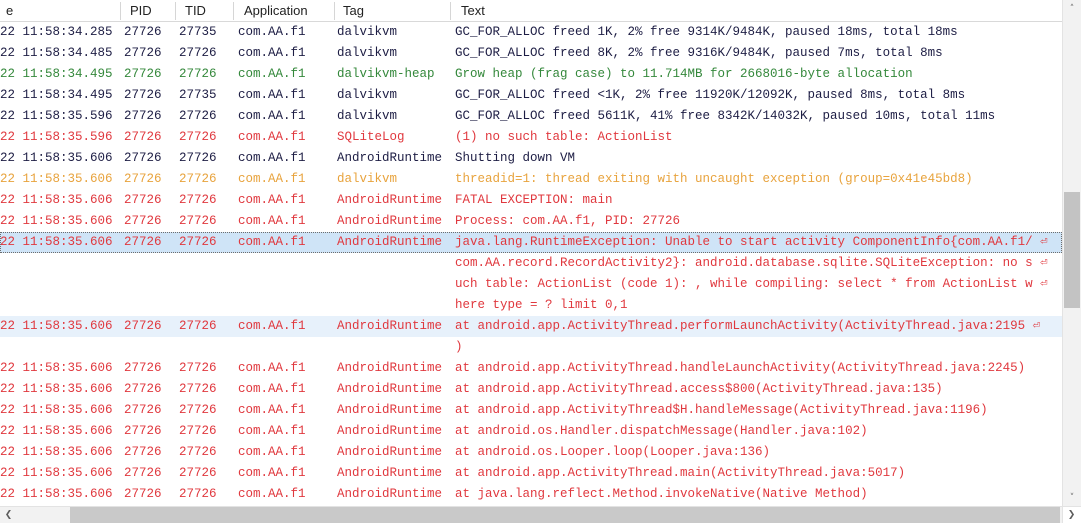 This screenshot has width=1081, height=523. What do you see at coordinates (392, 10) in the screenshot?
I see `column-header-tag: Tag` at bounding box center [392, 10].